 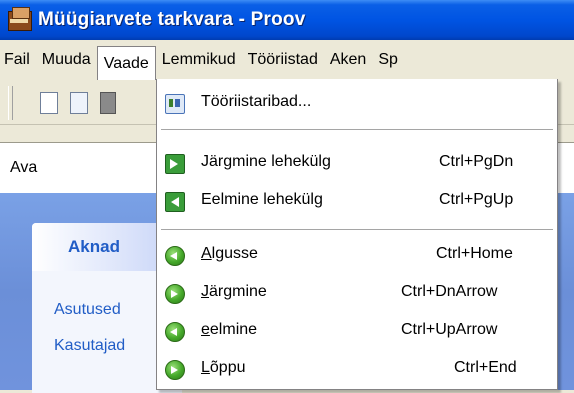 I want to click on menu-item-shortcut: Ctrl+Home, so click(x=474, y=253).